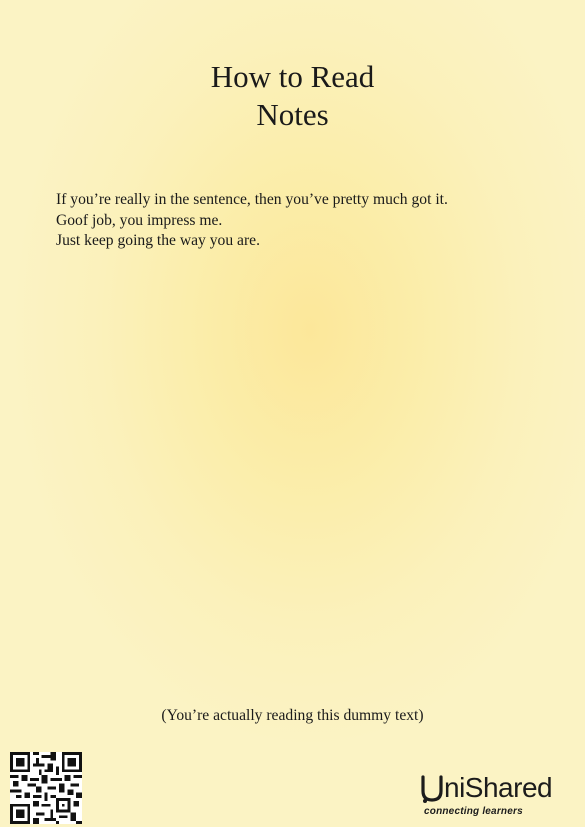 The height and width of the screenshot is (827, 585). What do you see at coordinates (46, 788) in the screenshot?
I see `qr-code-icon` at bounding box center [46, 788].